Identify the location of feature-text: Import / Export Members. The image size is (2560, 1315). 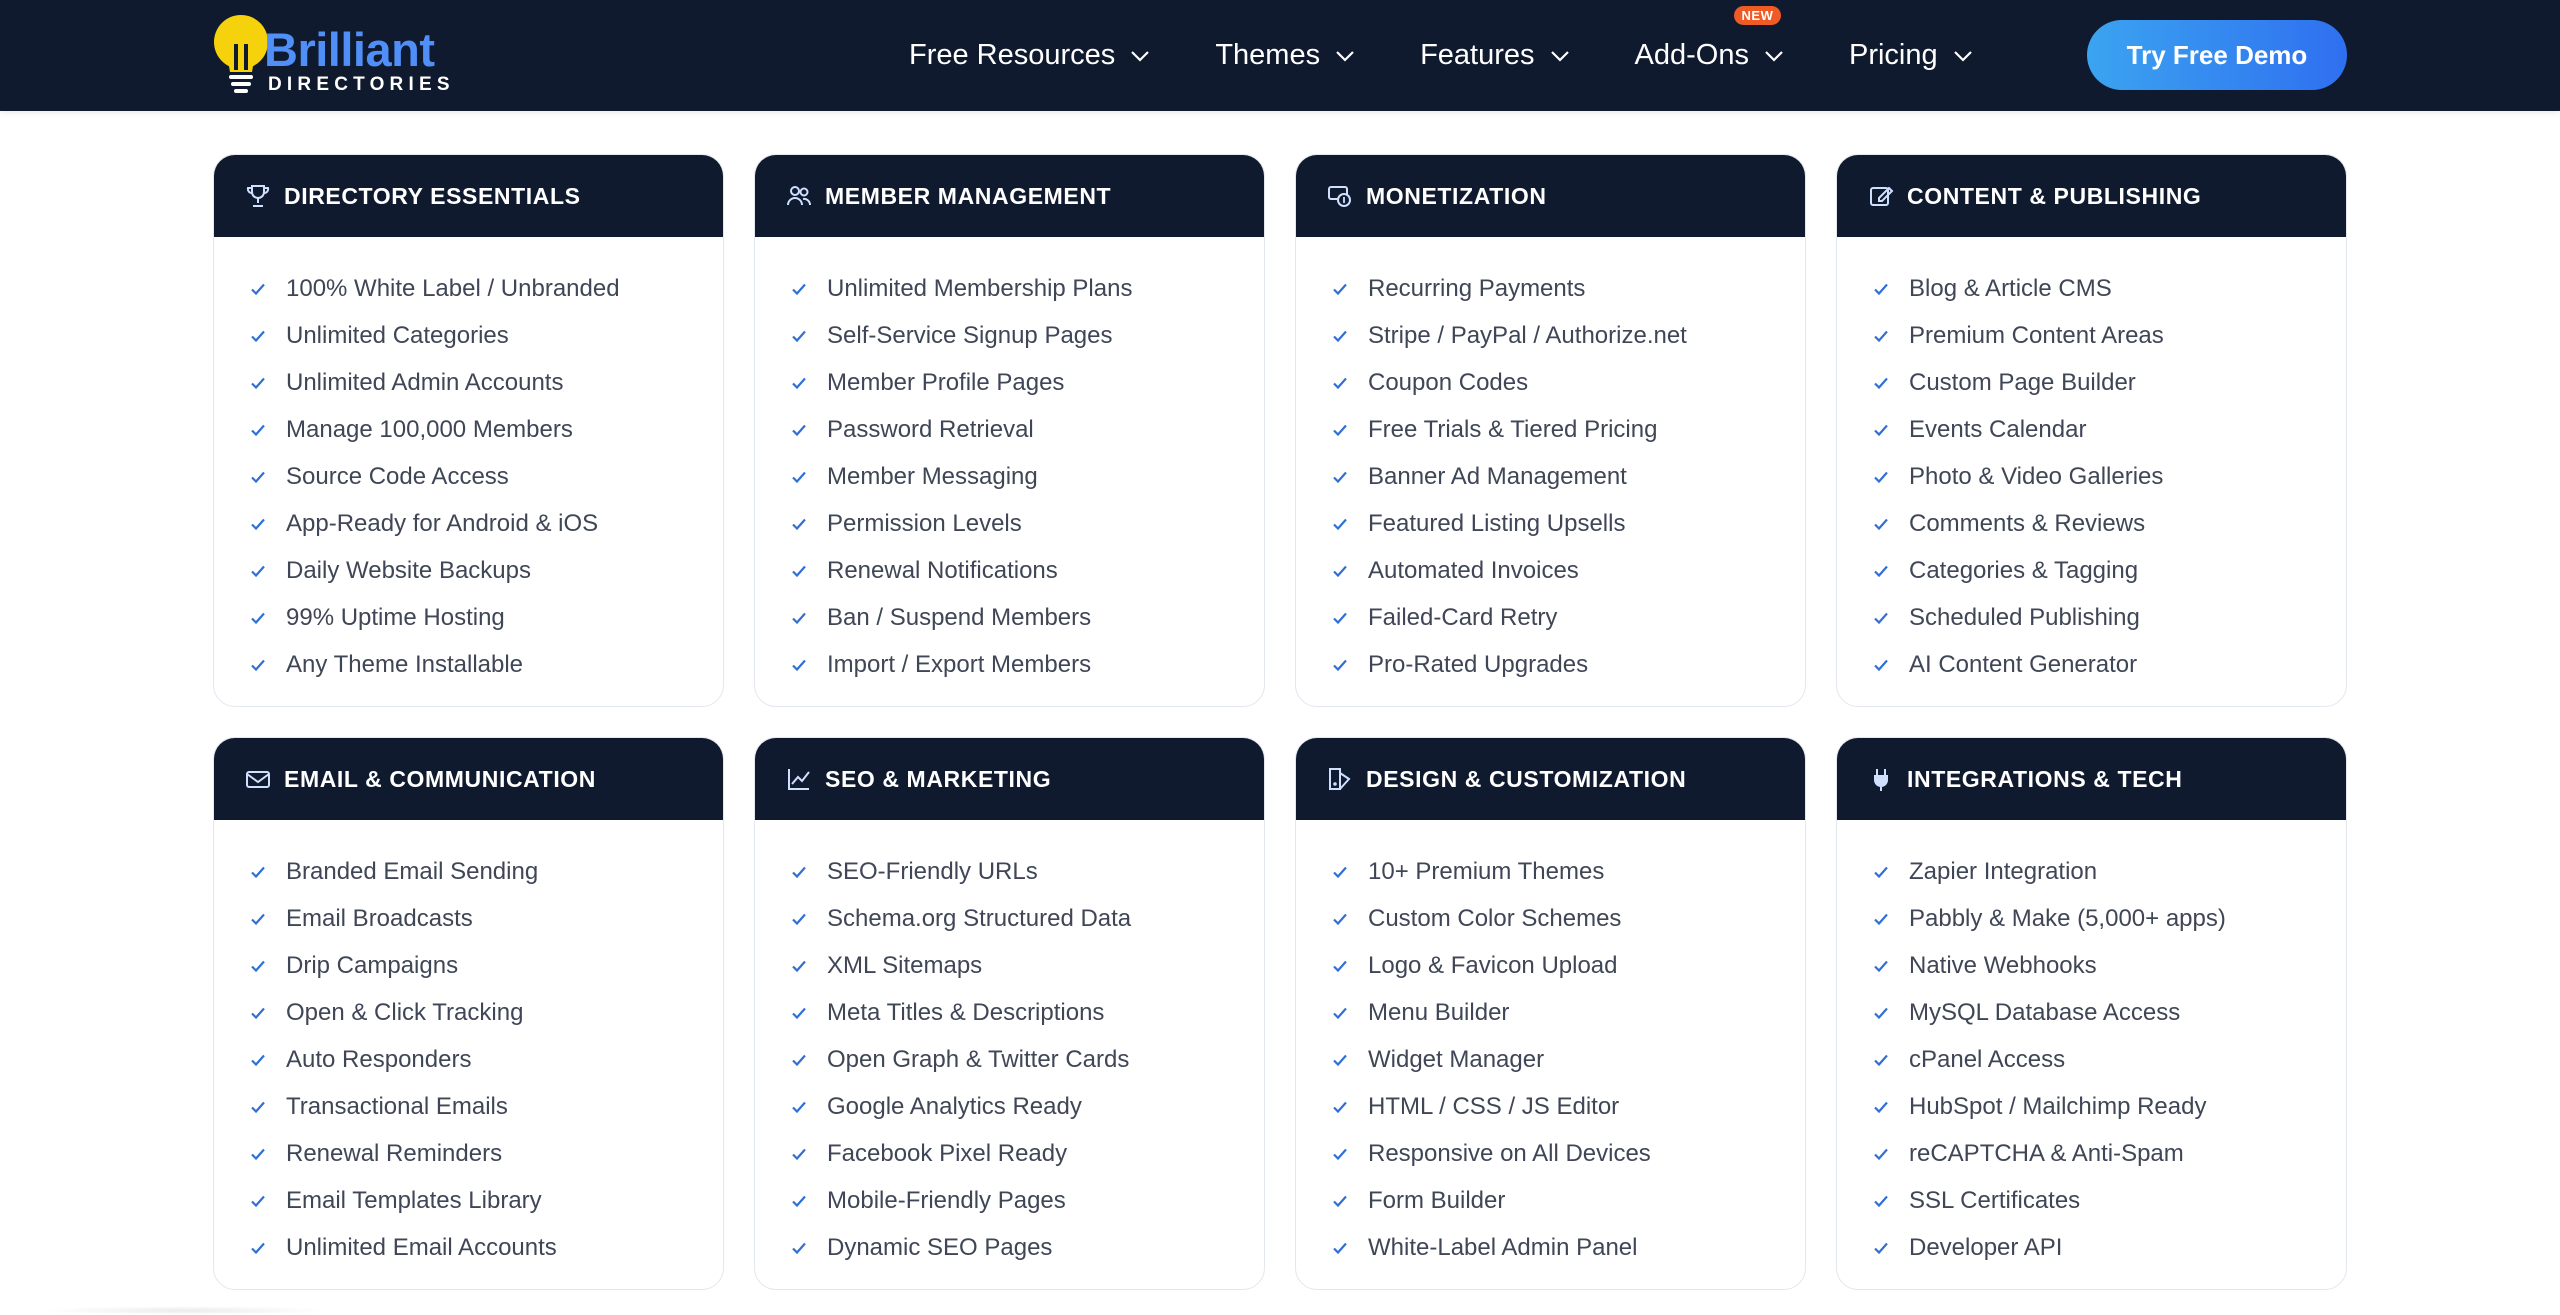
(959, 664).